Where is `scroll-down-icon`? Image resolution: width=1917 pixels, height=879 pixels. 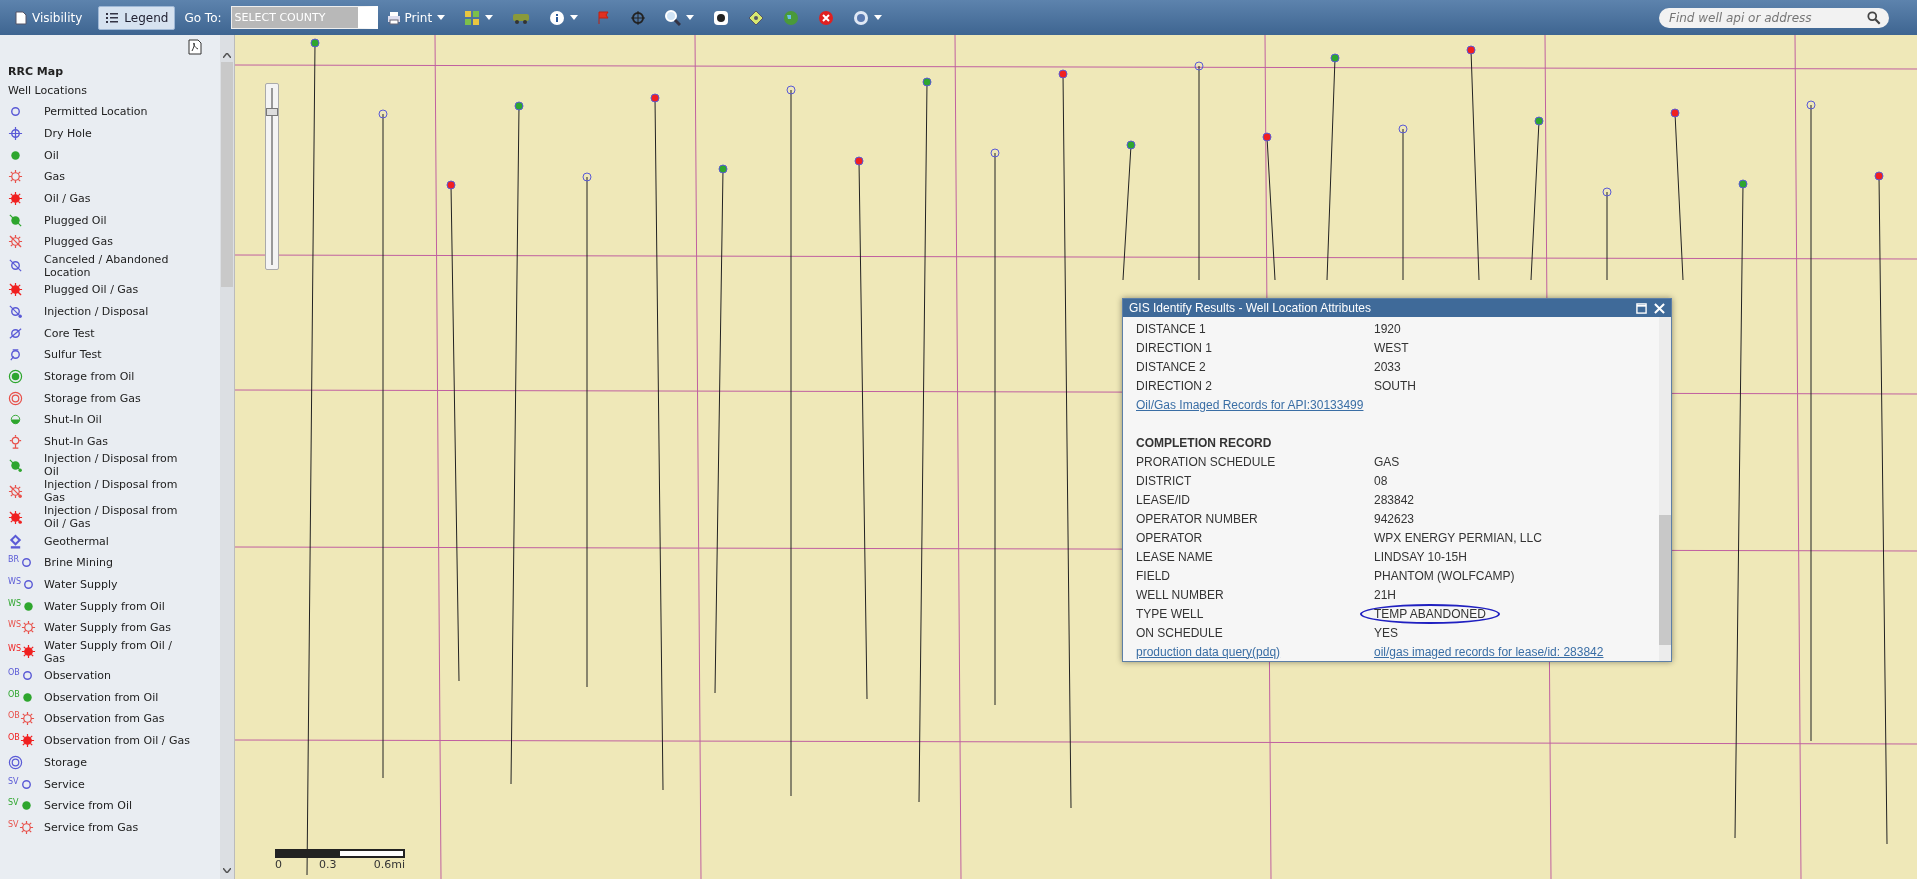 scroll-down-icon is located at coordinates (227, 870).